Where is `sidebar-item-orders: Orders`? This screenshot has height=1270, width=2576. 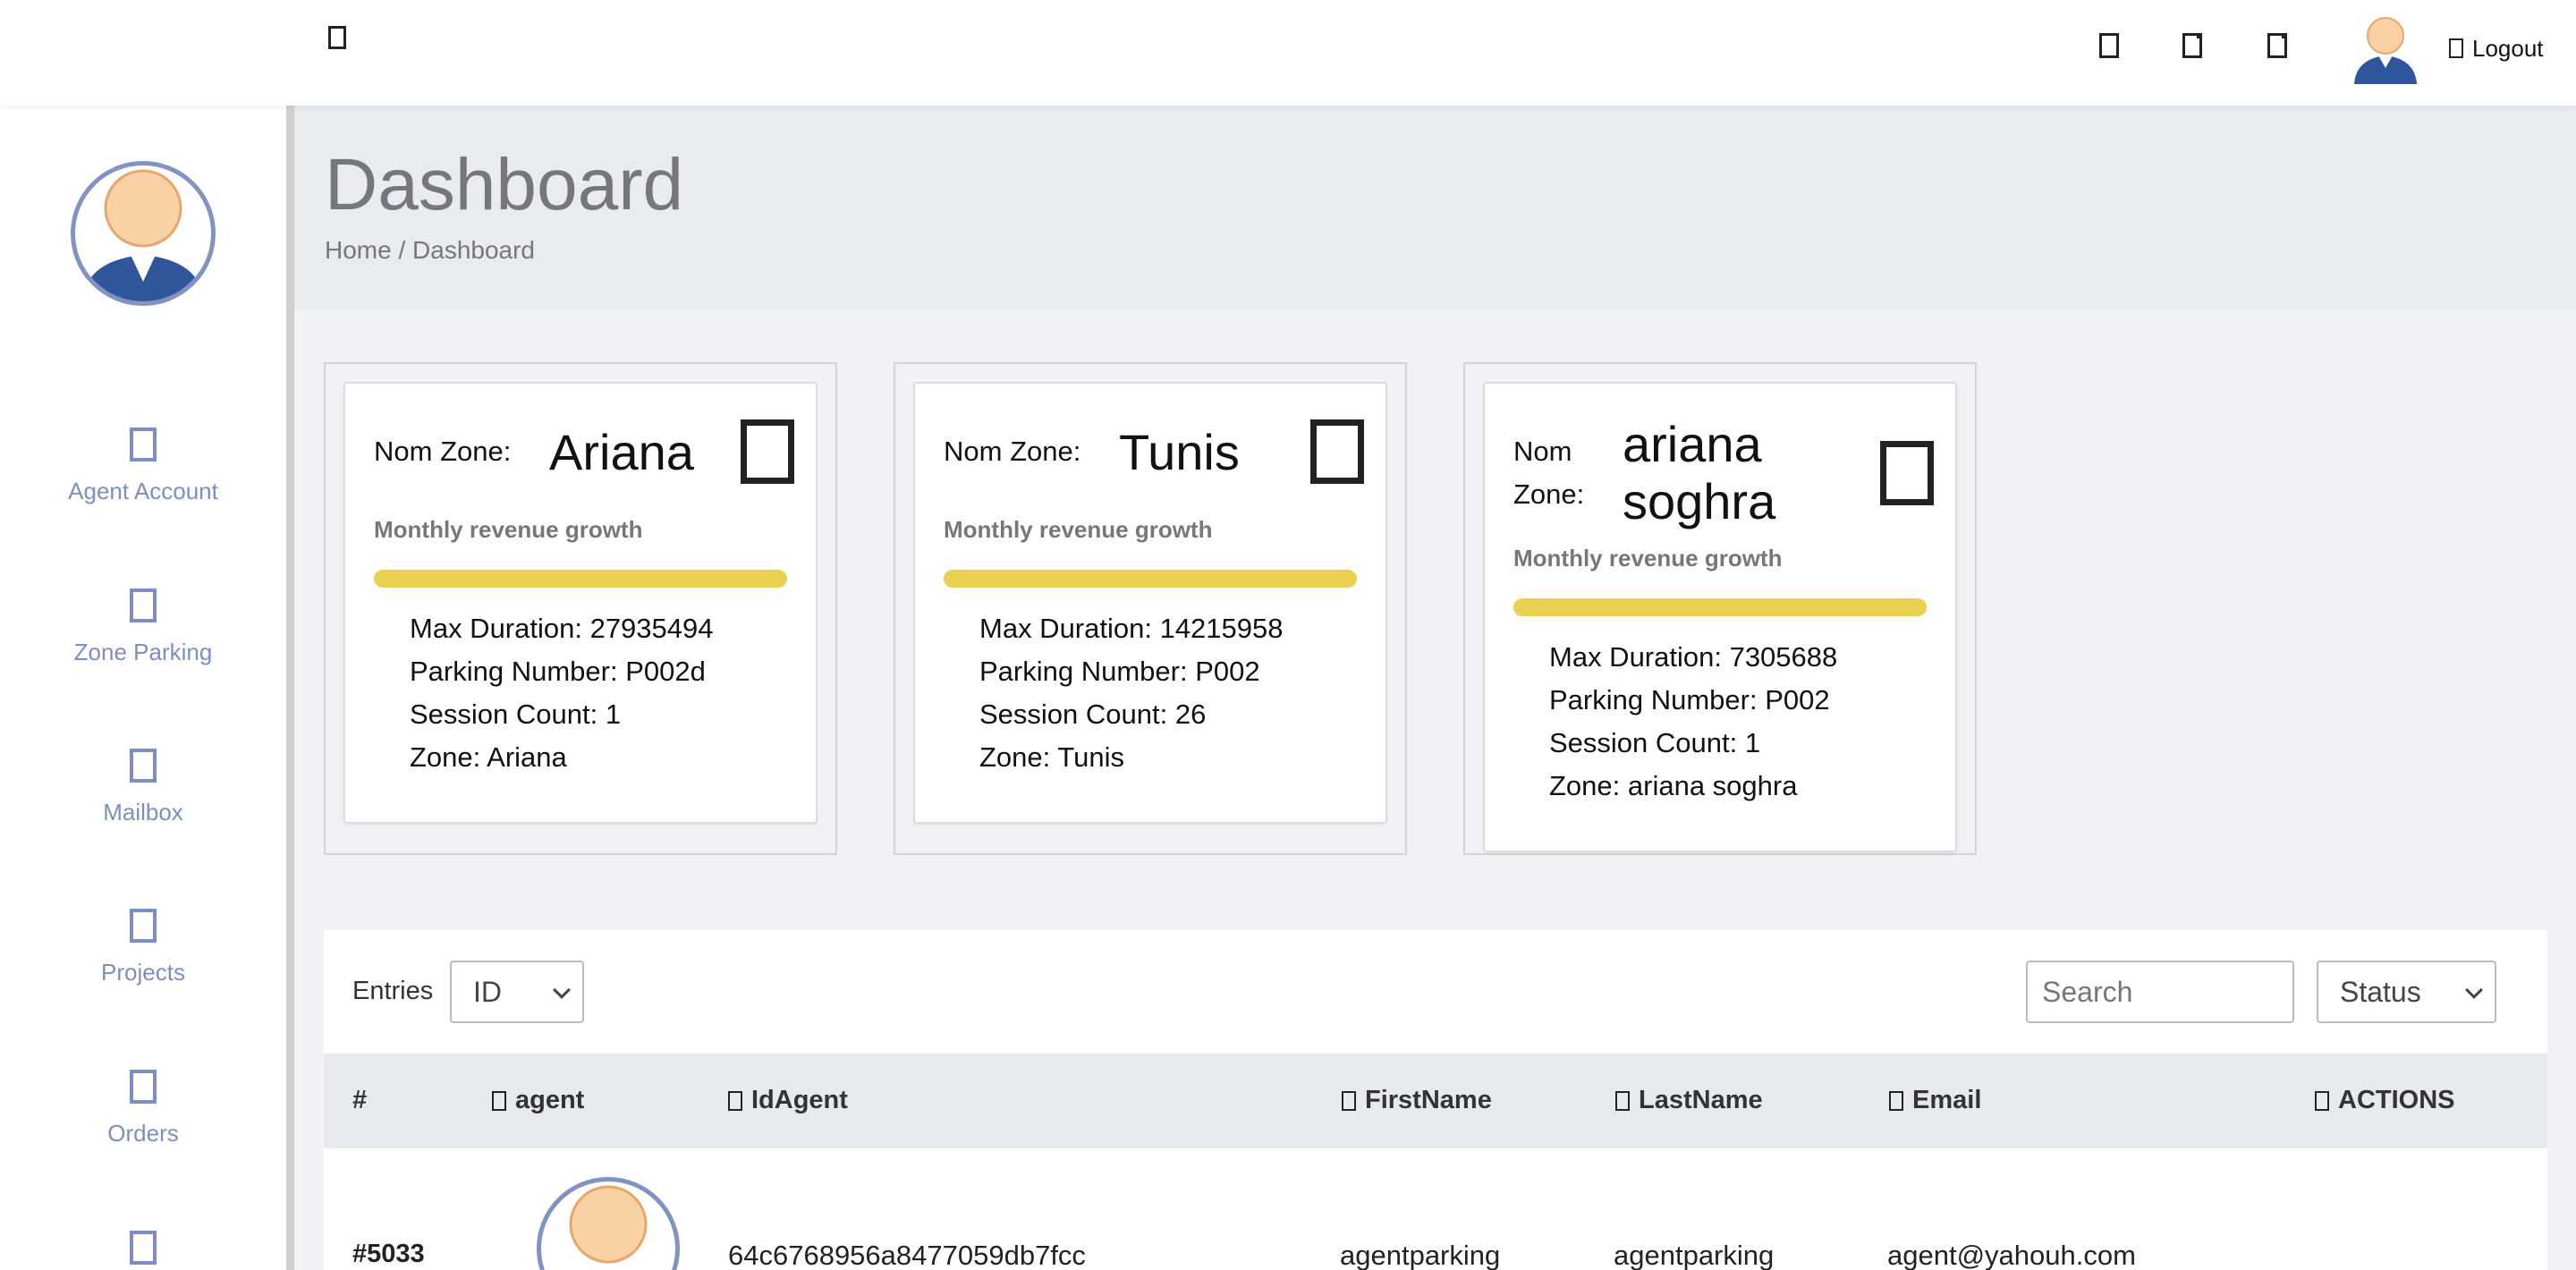
sidebar-item-orders: Orders is located at coordinates (143, 1108).